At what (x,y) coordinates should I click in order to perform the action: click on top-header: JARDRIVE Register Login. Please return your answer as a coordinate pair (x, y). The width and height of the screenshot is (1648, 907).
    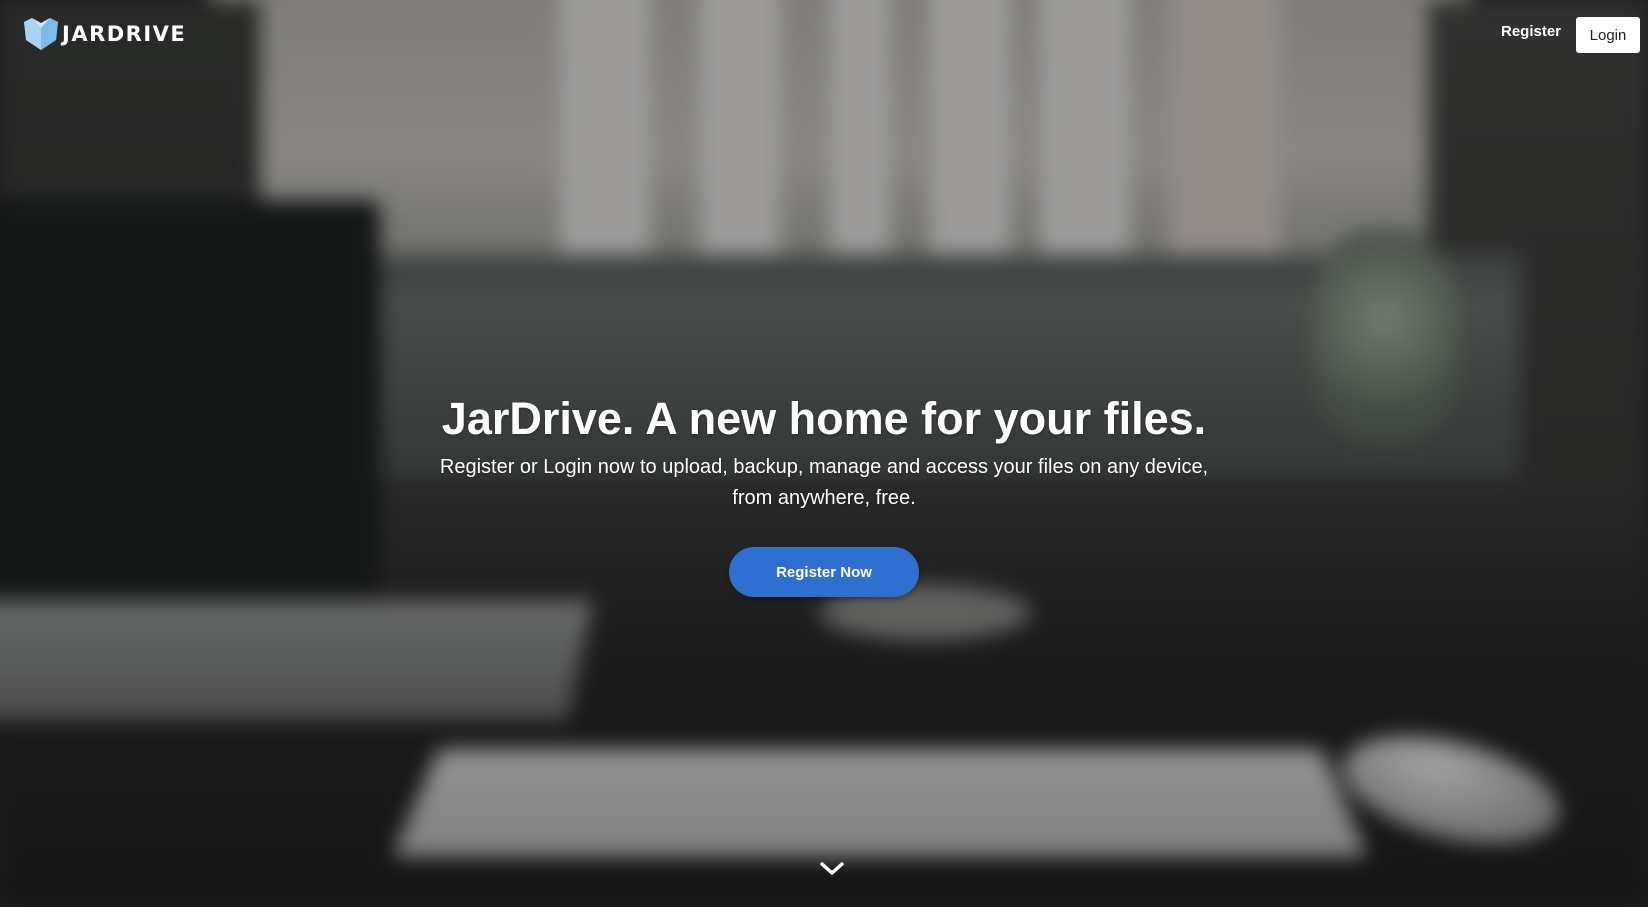
    Looking at the image, I should click on (824, 35).